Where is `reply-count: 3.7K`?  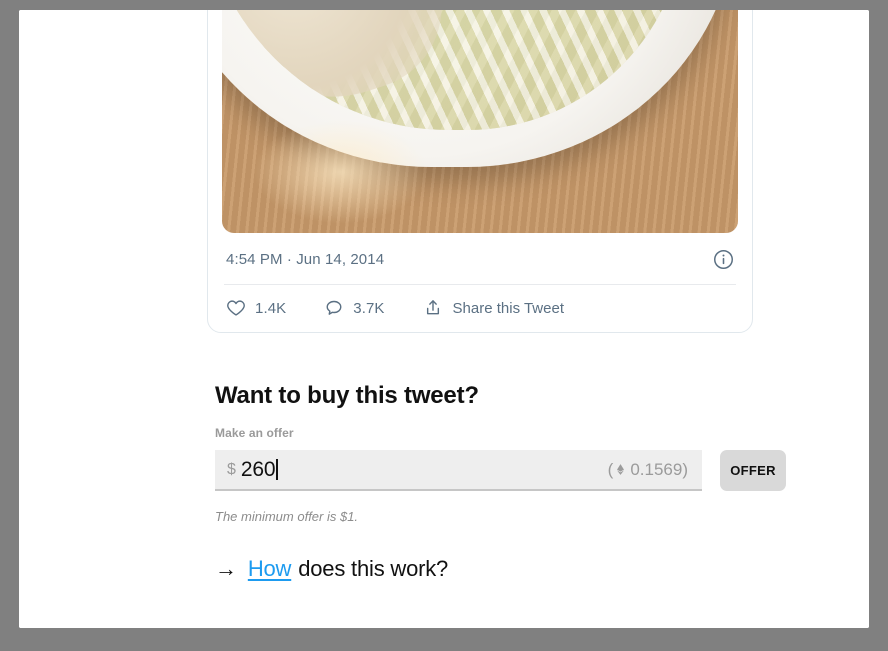 reply-count: 3.7K is located at coordinates (369, 308).